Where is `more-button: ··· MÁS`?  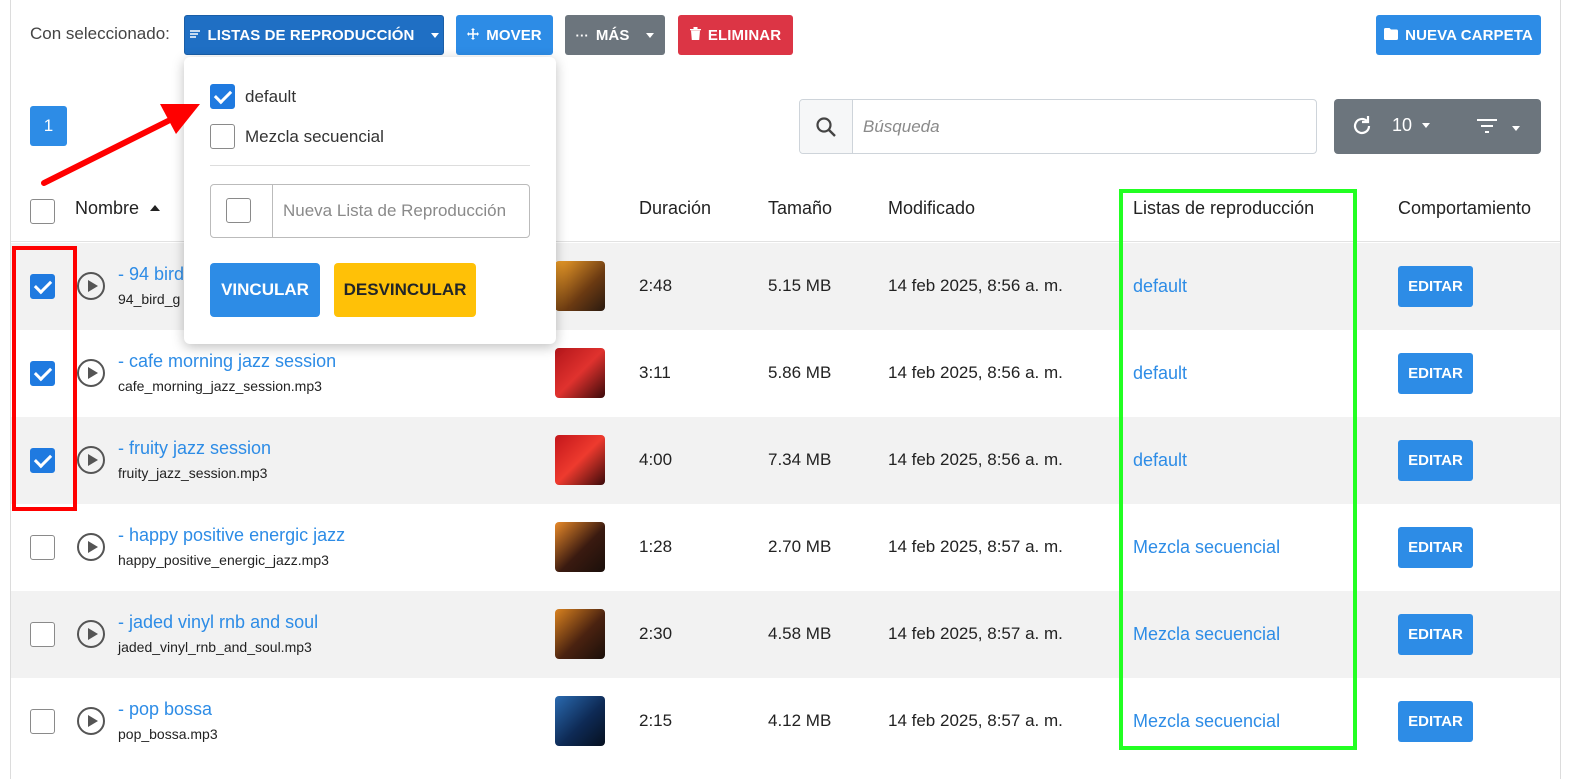 more-button: ··· MÁS is located at coordinates (615, 35).